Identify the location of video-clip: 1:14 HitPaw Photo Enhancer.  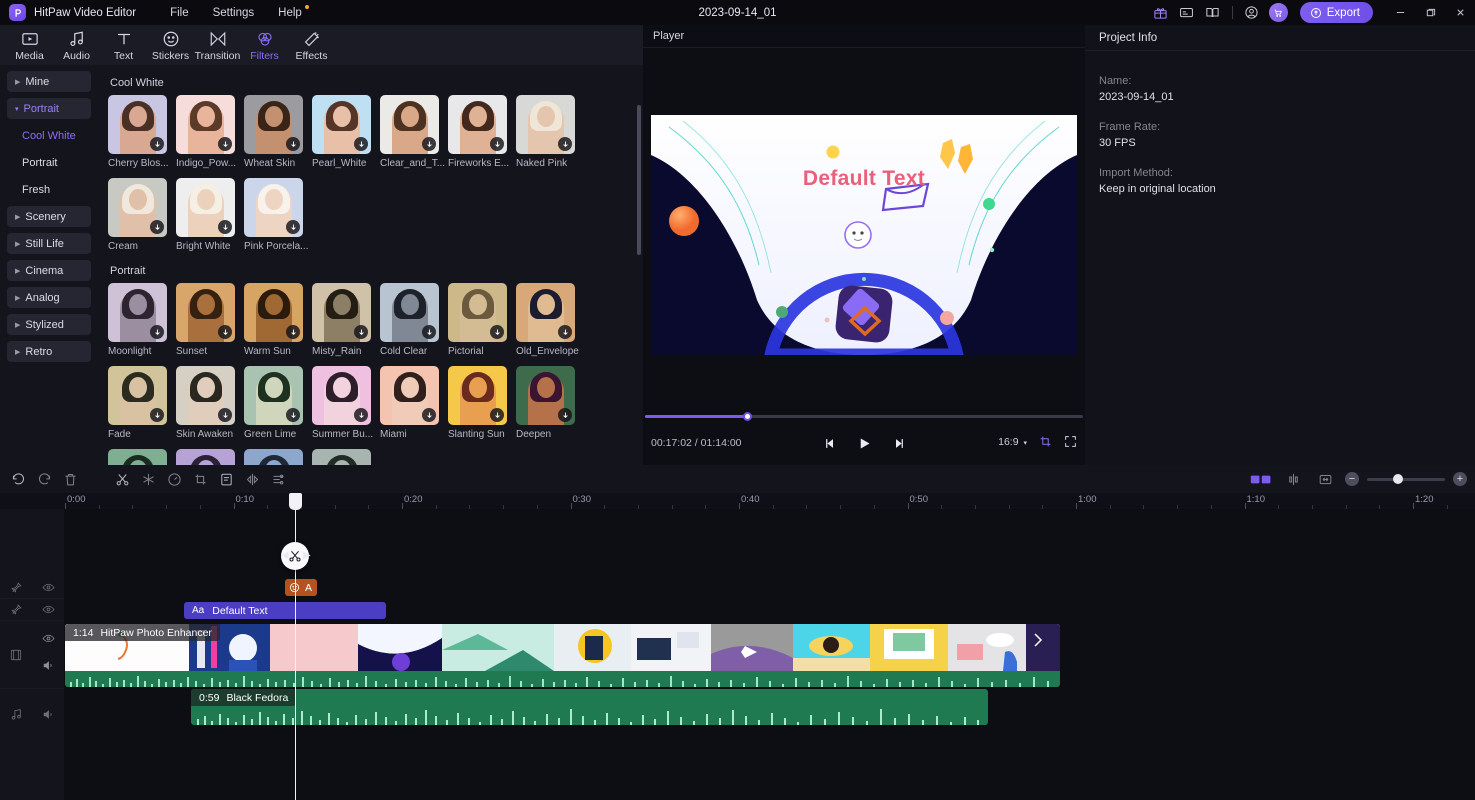
(562, 655).